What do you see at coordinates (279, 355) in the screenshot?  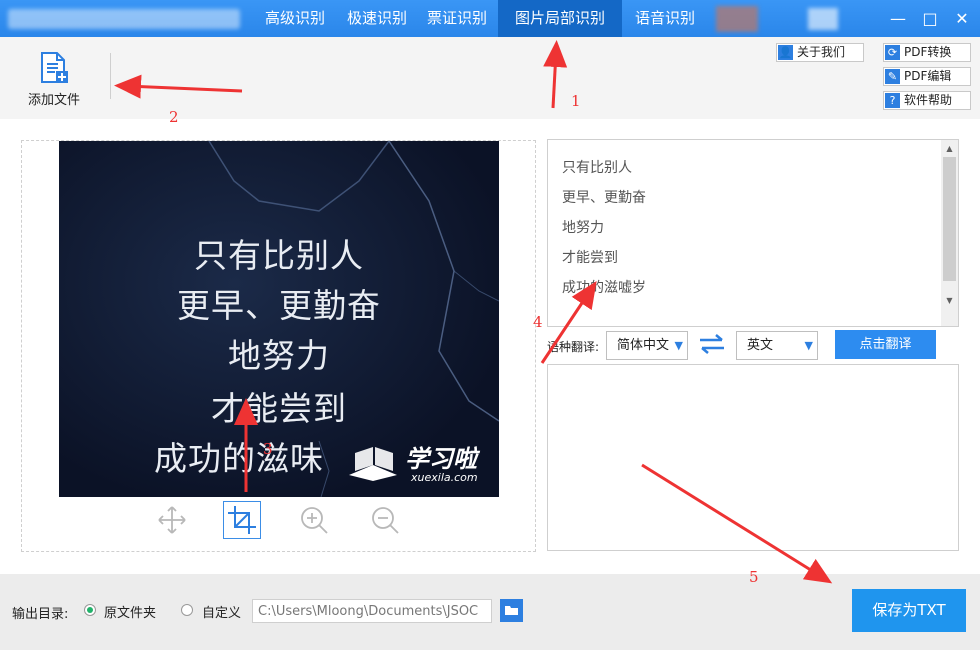 I see `image-text-line: 地努力` at bounding box center [279, 355].